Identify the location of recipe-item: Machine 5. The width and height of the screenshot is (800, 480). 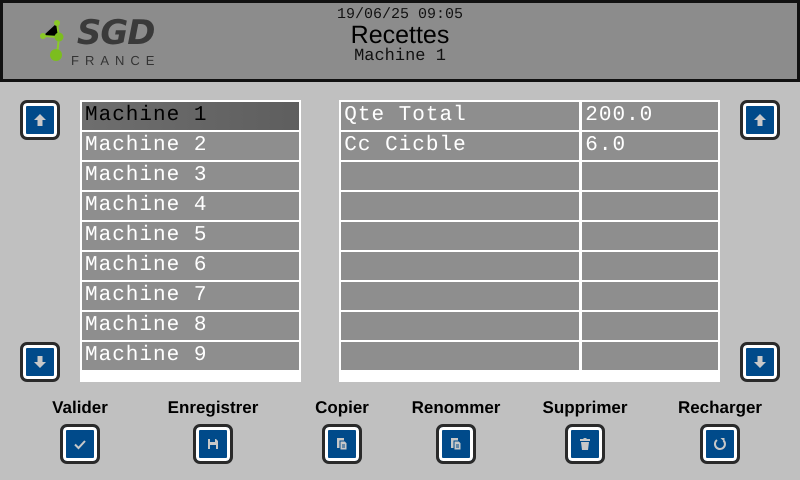
(191, 236).